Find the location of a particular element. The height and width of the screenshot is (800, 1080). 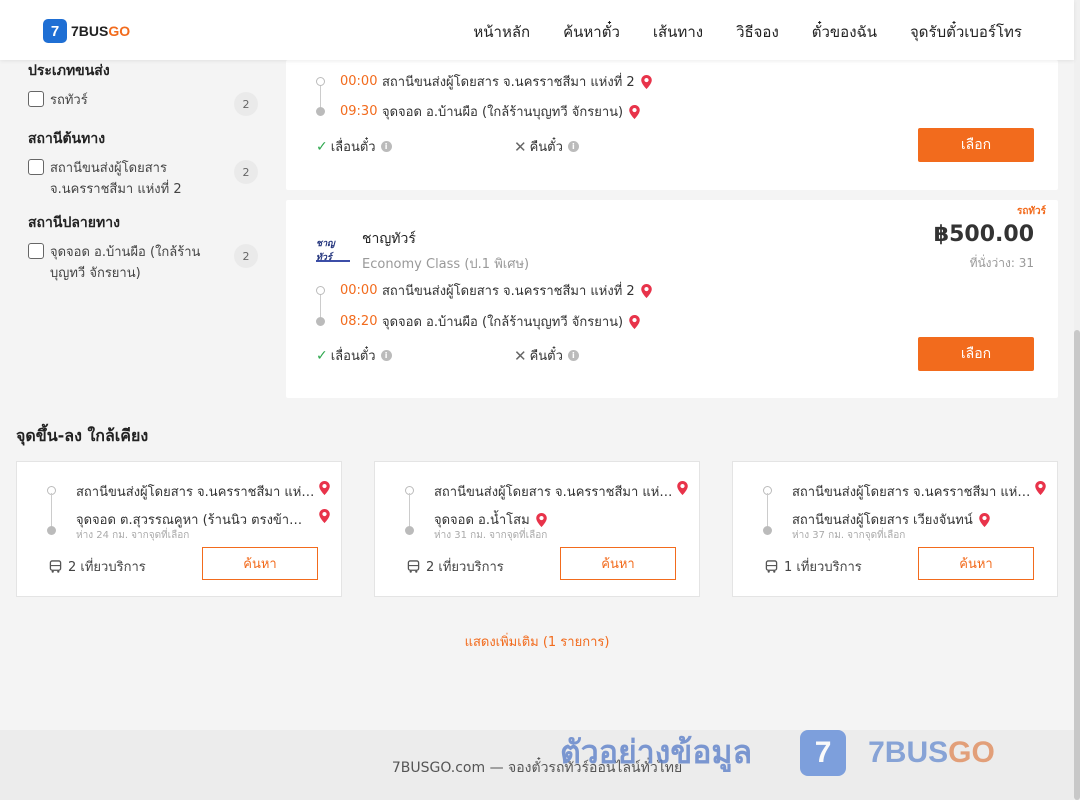

arrive-time: 08:20 is located at coordinates (359, 321).